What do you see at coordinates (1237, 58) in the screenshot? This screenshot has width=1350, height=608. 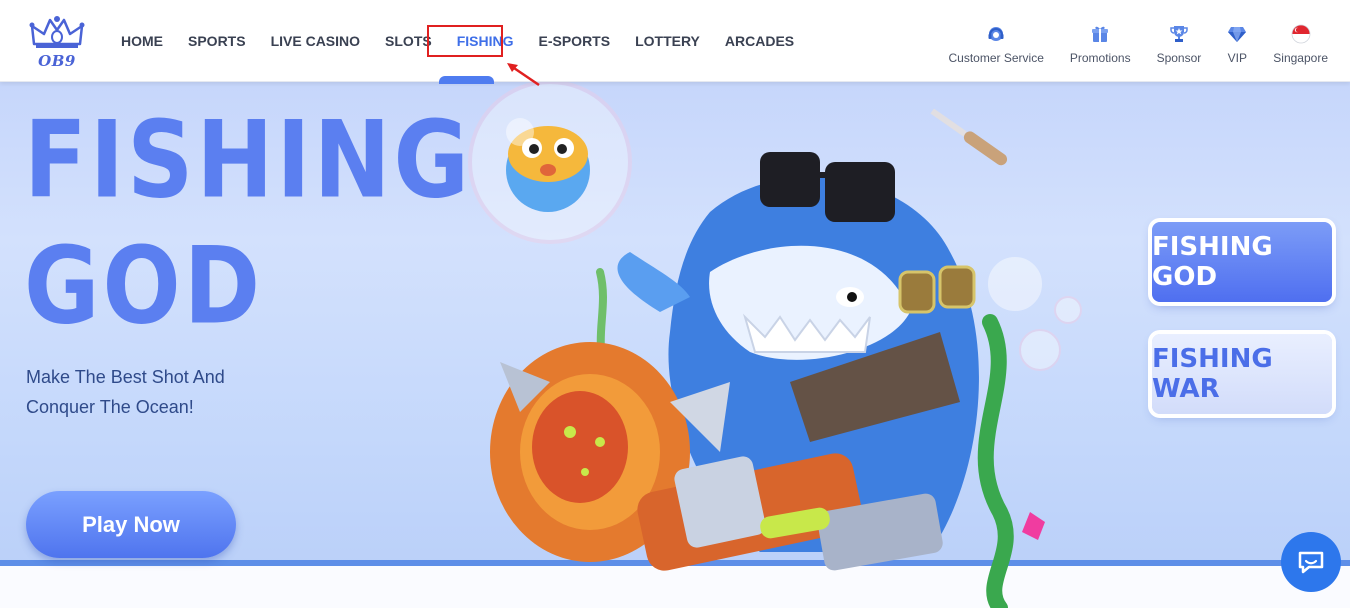 I see `vip-label: VIP` at bounding box center [1237, 58].